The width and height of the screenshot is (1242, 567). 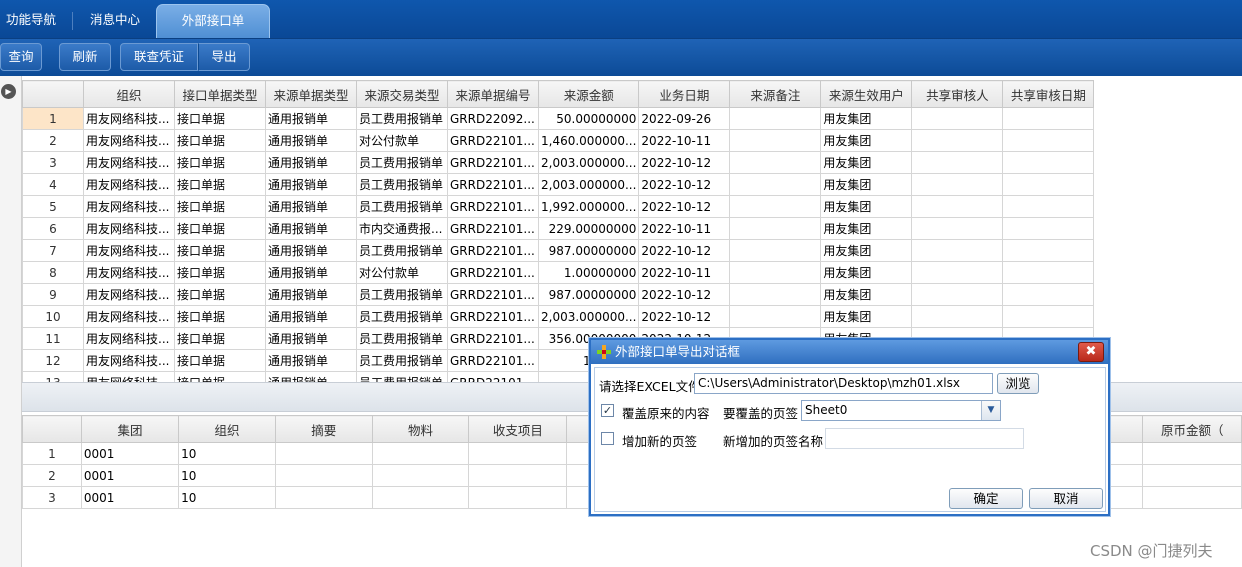 I want to click on row-number: 13, so click(x=53, y=376).